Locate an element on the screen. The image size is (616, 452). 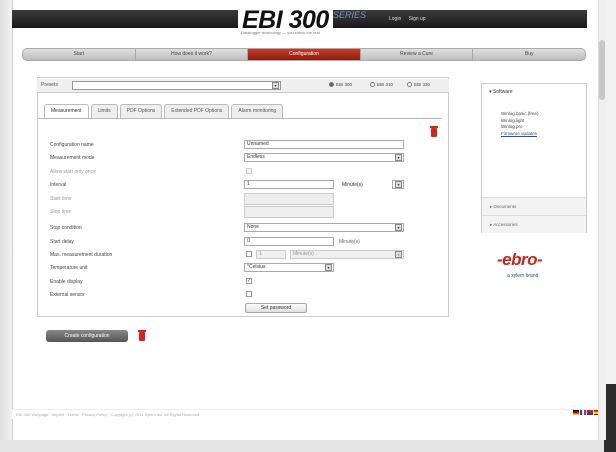
stop-condition-select: None ▾ is located at coordinates (324, 227).